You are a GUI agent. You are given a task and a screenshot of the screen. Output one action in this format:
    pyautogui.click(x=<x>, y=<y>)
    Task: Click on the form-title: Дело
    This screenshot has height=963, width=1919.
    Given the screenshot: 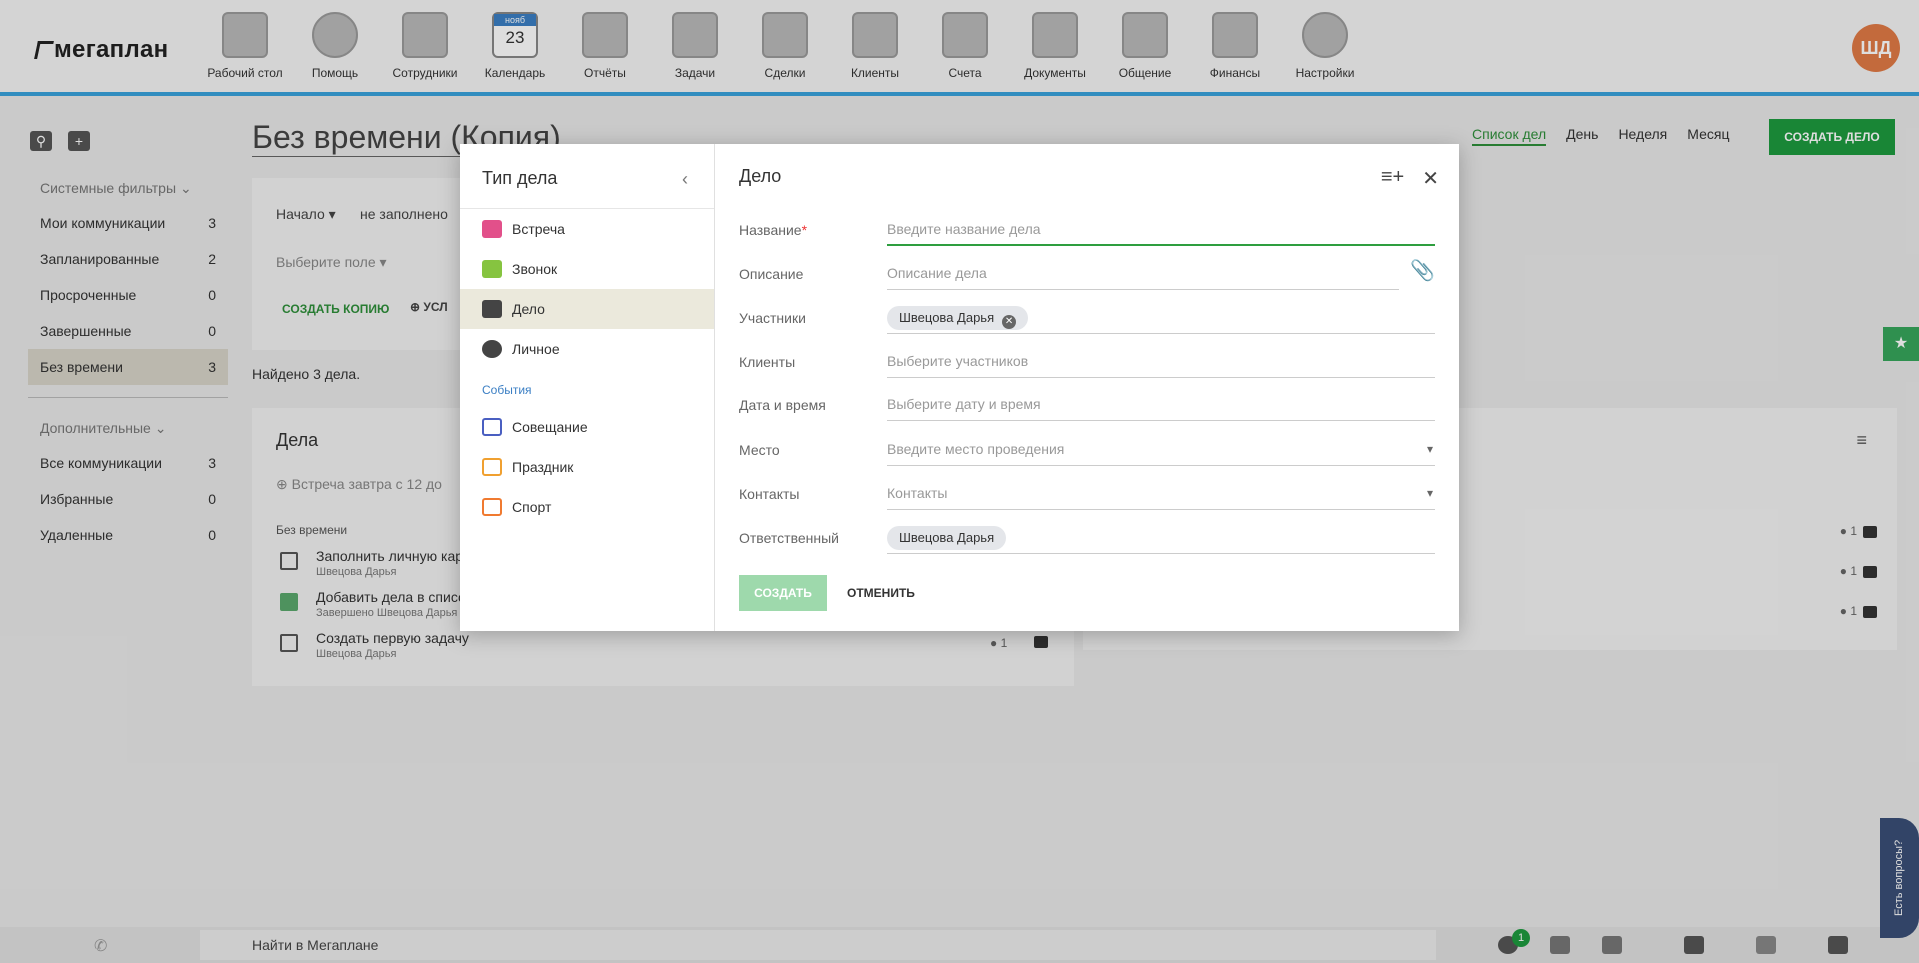 What is the action you would take?
    pyautogui.click(x=760, y=176)
    